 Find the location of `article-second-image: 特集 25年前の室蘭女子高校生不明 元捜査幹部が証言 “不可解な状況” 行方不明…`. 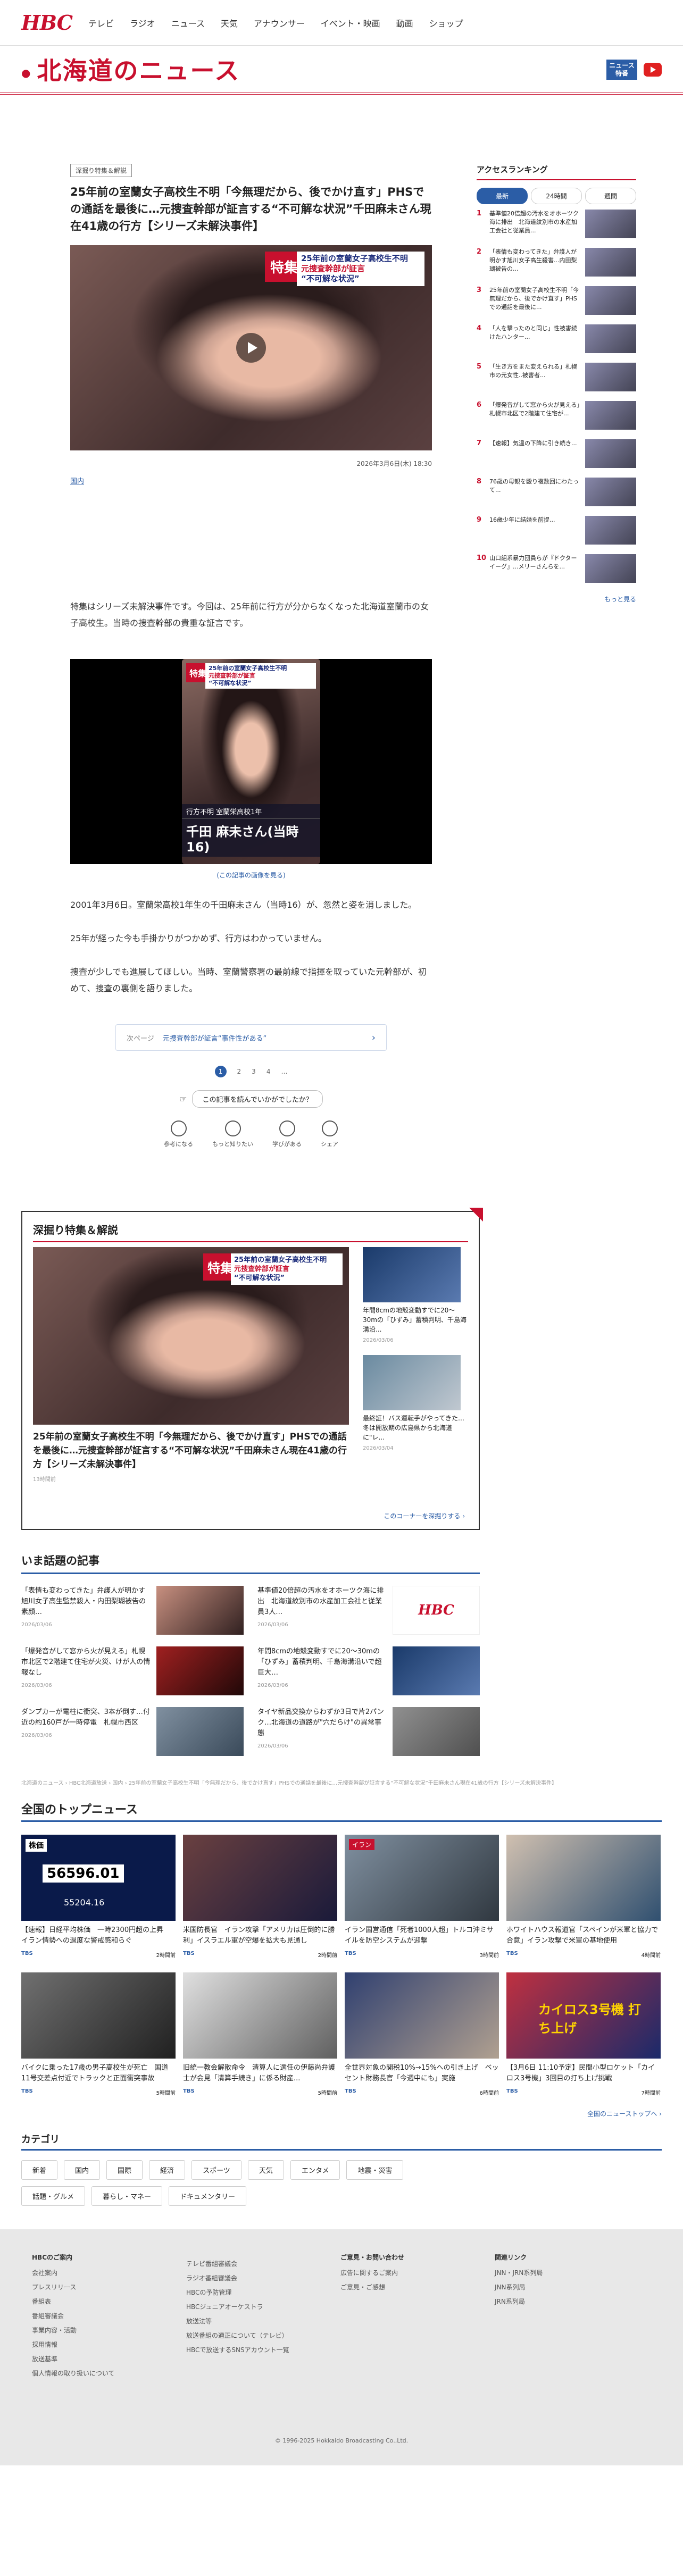

article-second-image: 特集 25年前の室蘭女子高校生不明 元捜査幹部が証言 “不可解な状況” 行方不明… is located at coordinates (251, 761).